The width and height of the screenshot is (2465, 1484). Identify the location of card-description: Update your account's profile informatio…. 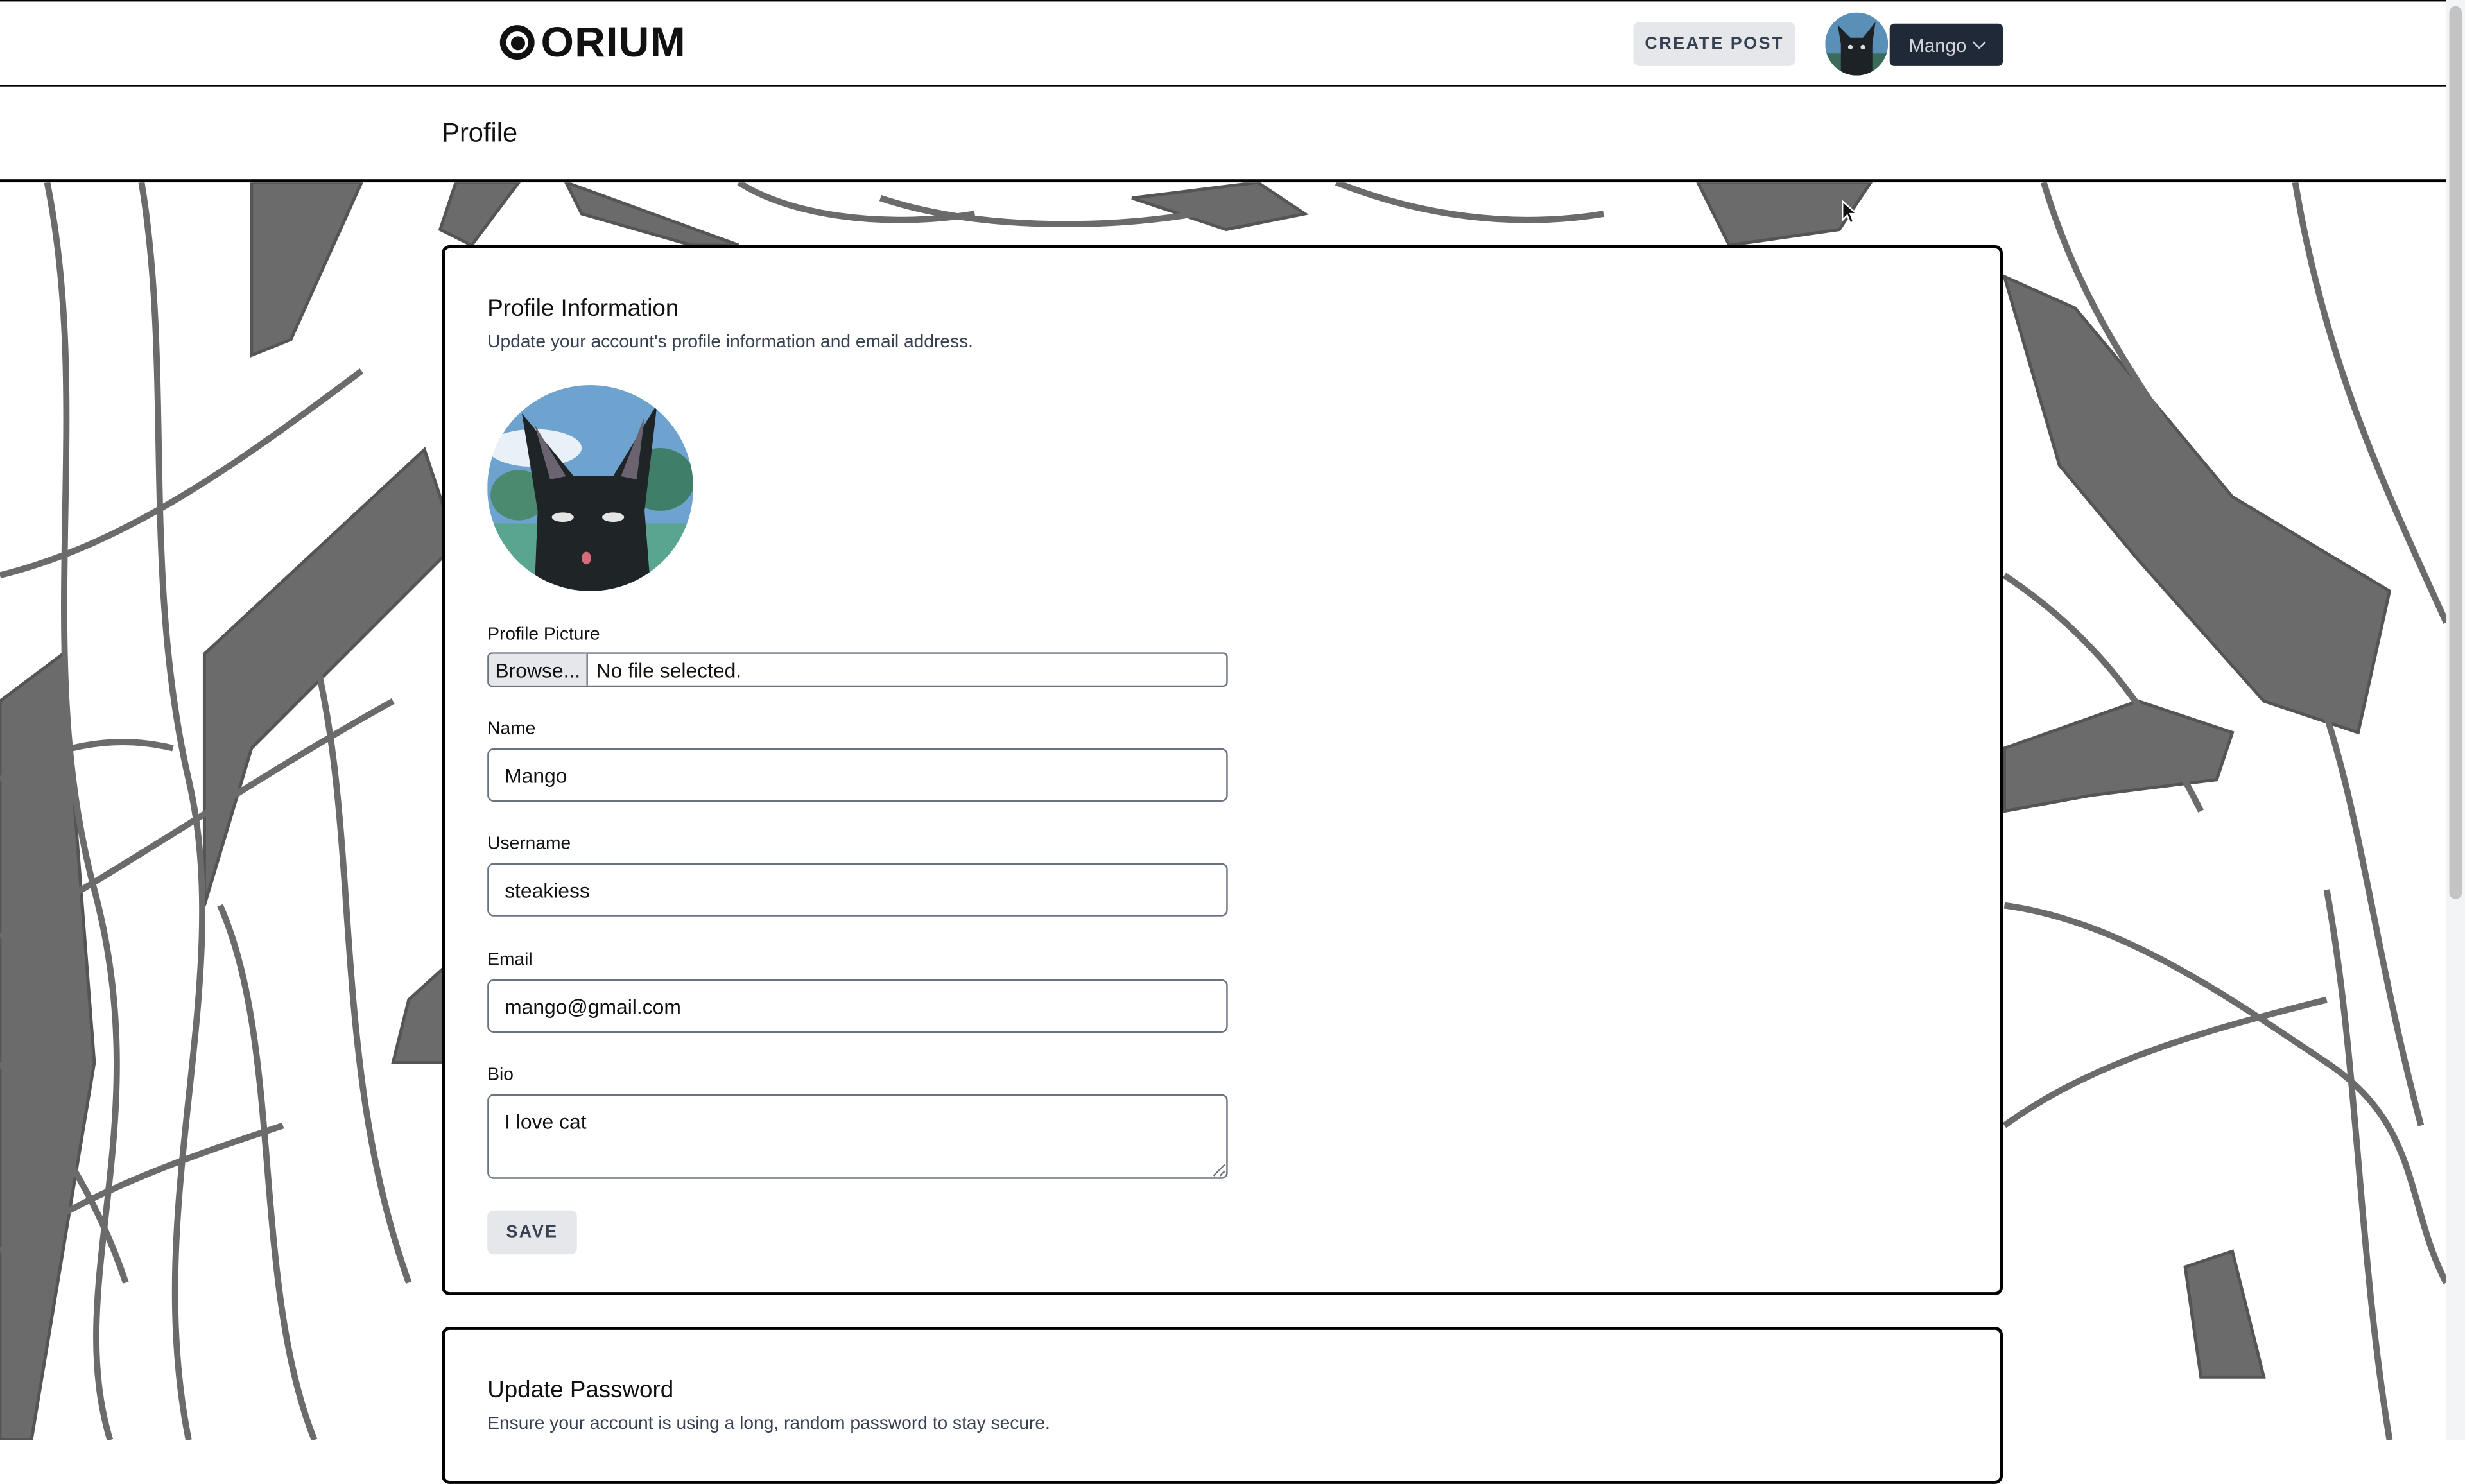
(731, 342).